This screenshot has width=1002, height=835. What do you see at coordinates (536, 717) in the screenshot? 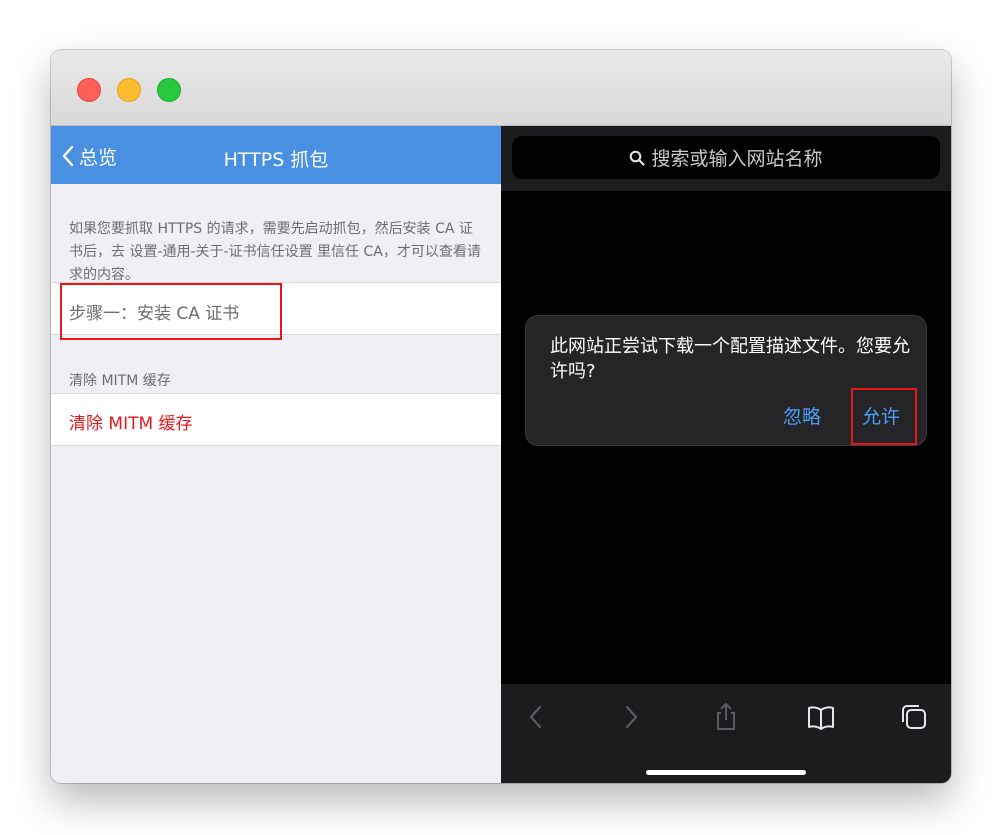
I see `back-arrow-icon` at bounding box center [536, 717].